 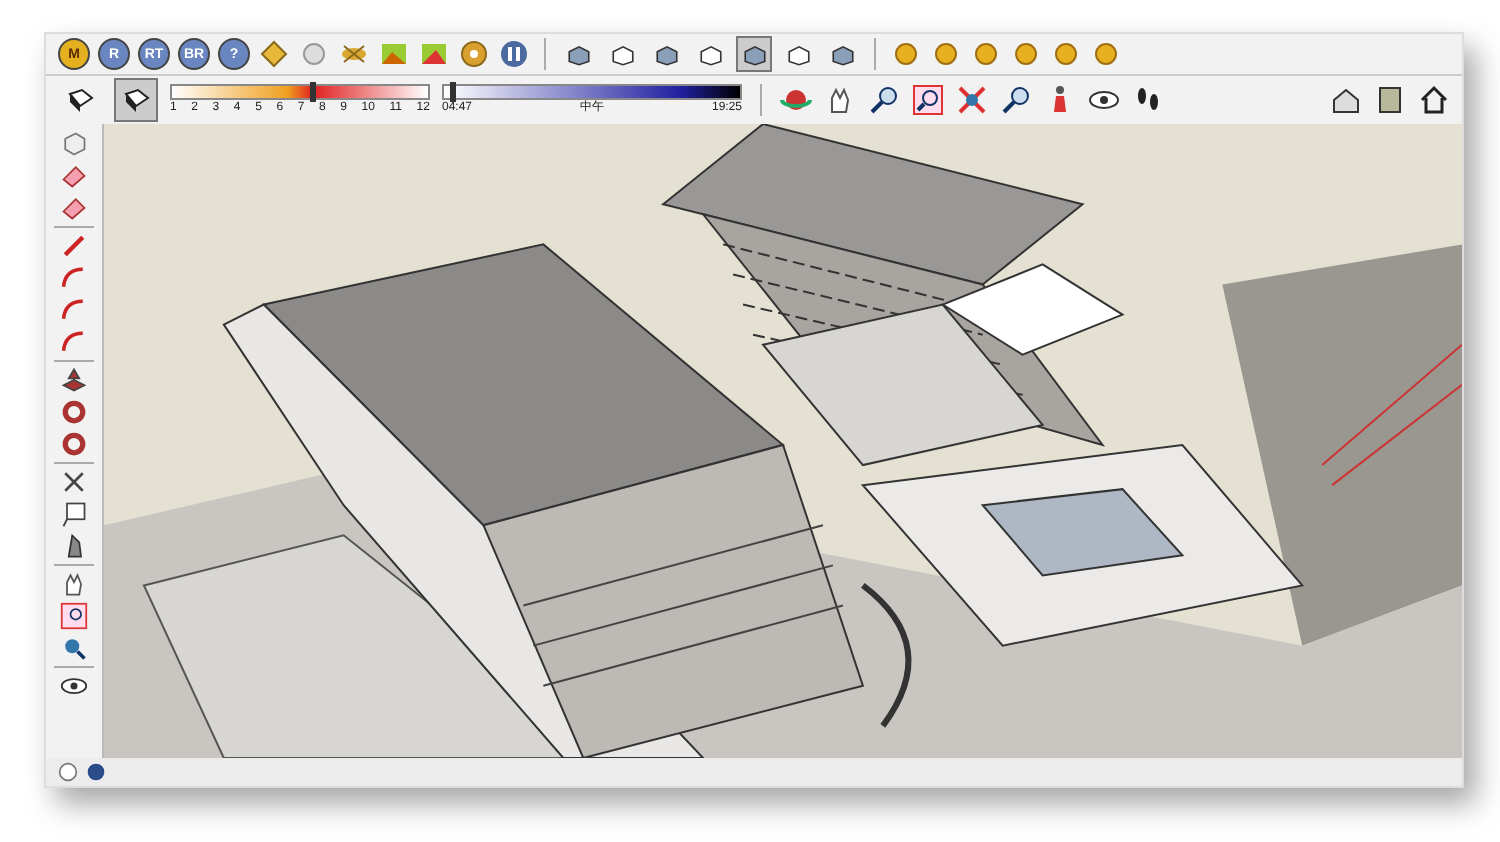 What do you see at coordinates (884, 100) in the screenshot?
I see `search-icon` at bounding box center [884, 100].